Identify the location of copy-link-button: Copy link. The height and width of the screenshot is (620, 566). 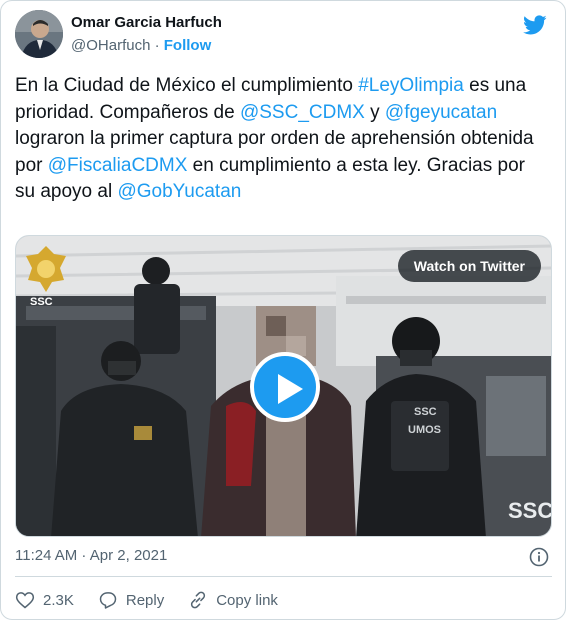
(233, 600).